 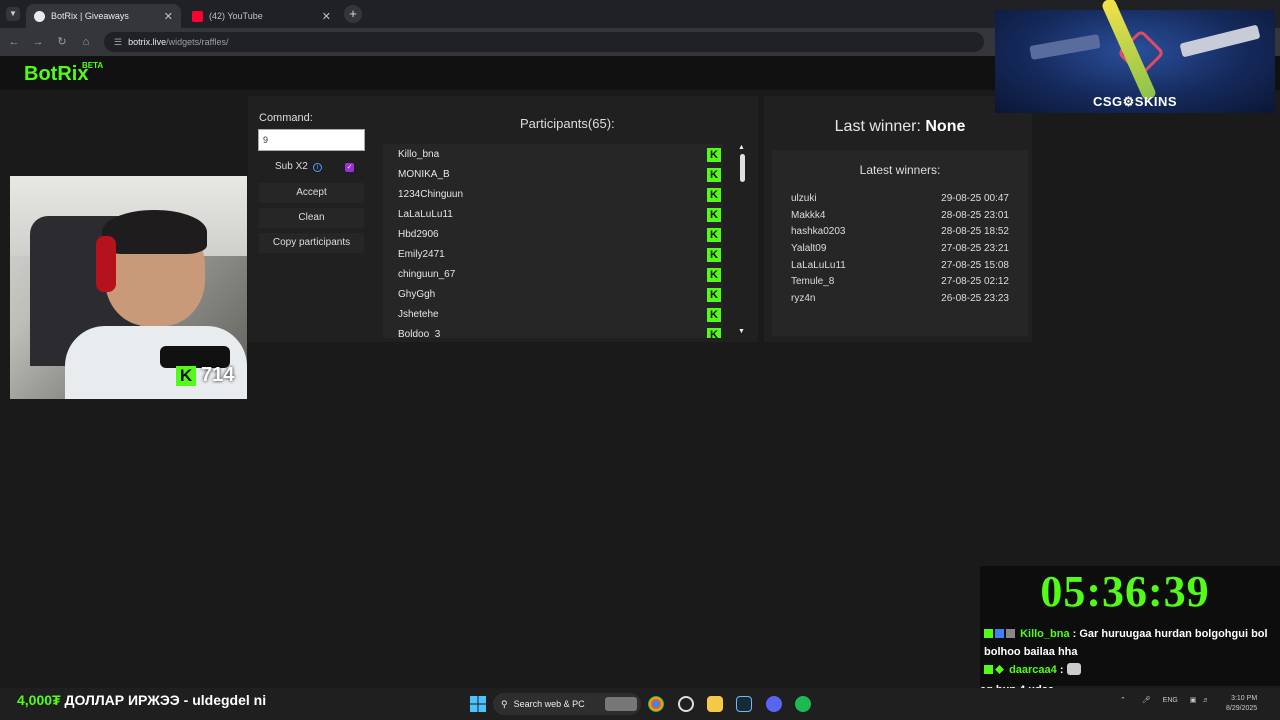 I want to click on winner-name: Temule_8, so click(x=813, y=281).